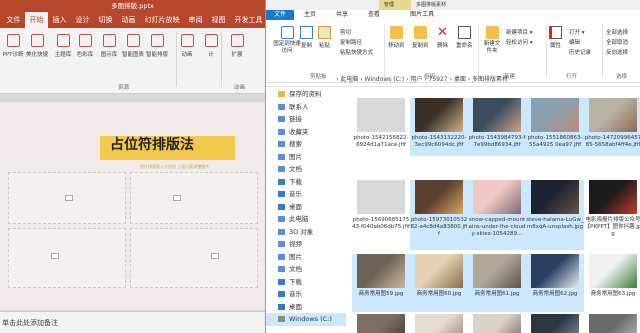 This screenshot has height=333, width=640. I want to click on paste-button: 粘贴, so click(324, 37).